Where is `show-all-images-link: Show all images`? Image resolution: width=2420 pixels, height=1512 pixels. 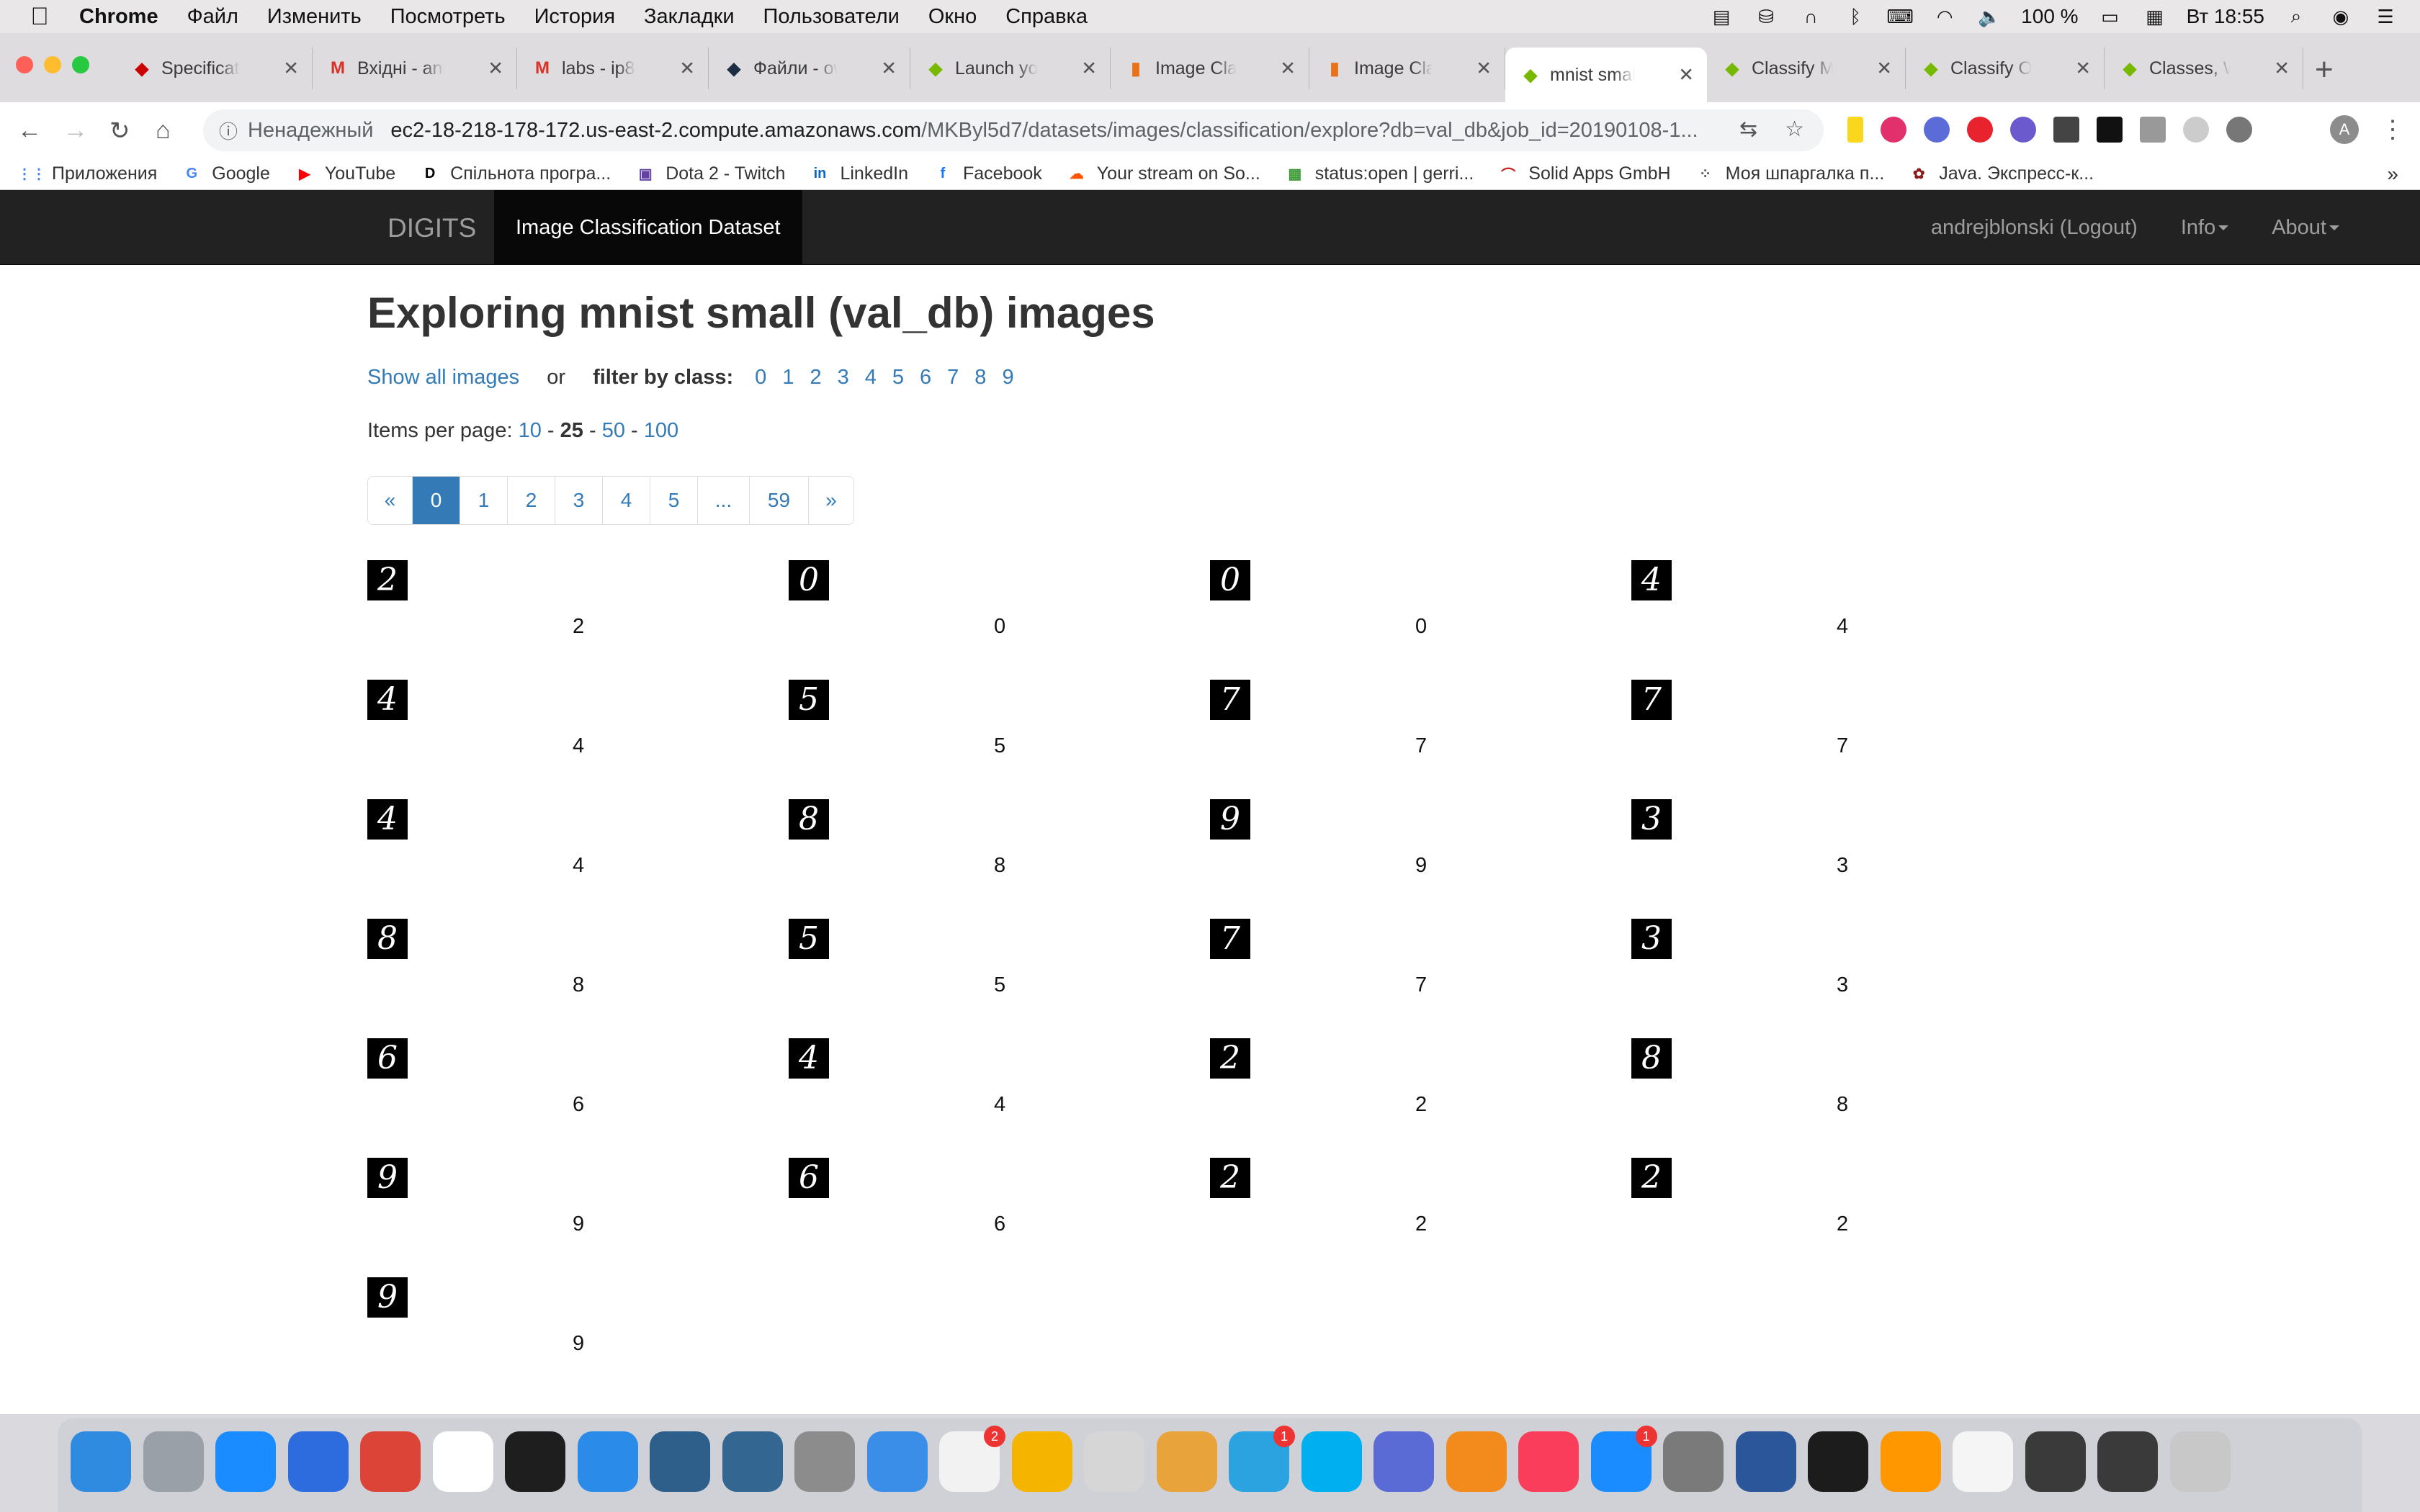
show-all-images-link: Show all images is located at coordinates (443, 377).